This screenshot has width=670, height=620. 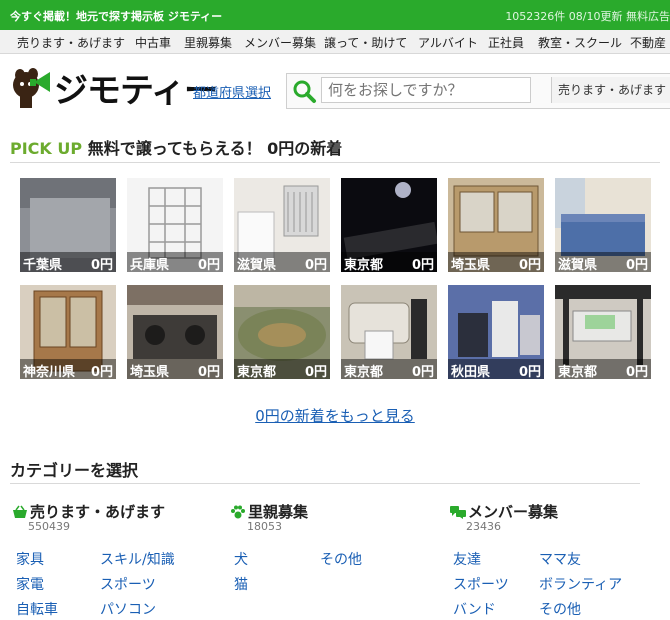 I want to click on category-link-member-sports: スポーツ, so click(x=481, y=584).